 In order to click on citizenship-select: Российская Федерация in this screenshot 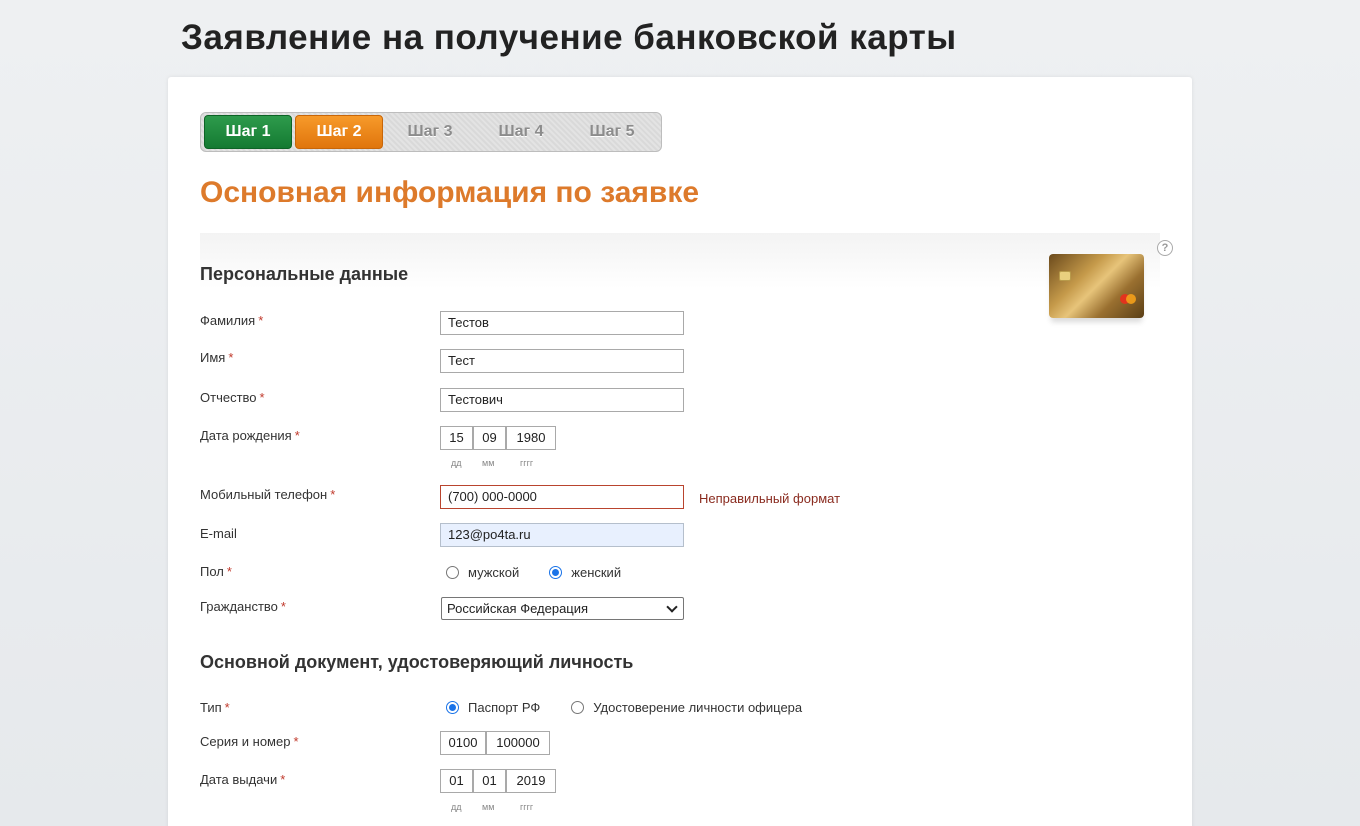, I will do `click(562, 608)`.